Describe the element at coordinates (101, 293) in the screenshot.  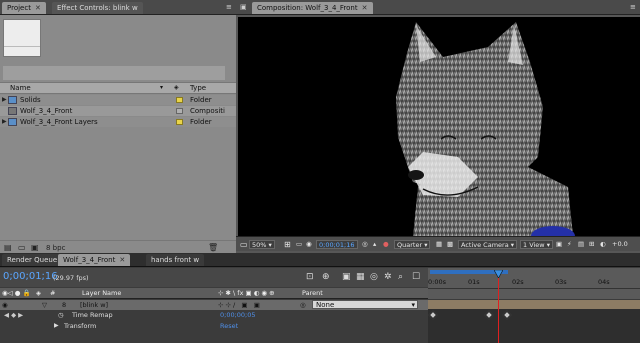
I see `column-layer-name: Layer Name` at that location.